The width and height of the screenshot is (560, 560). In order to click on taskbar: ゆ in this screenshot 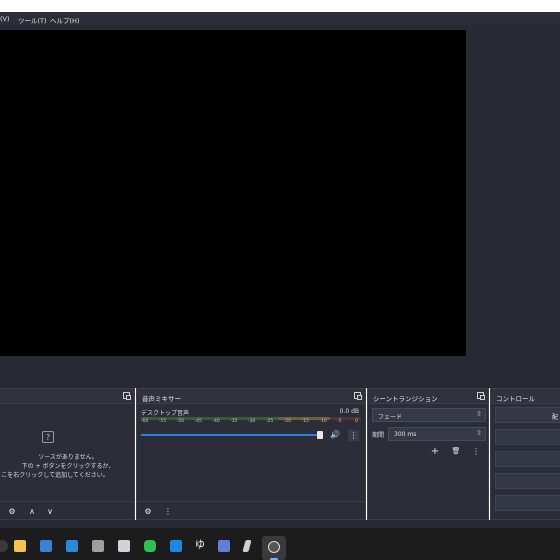, I will do `click(280, 544)`.